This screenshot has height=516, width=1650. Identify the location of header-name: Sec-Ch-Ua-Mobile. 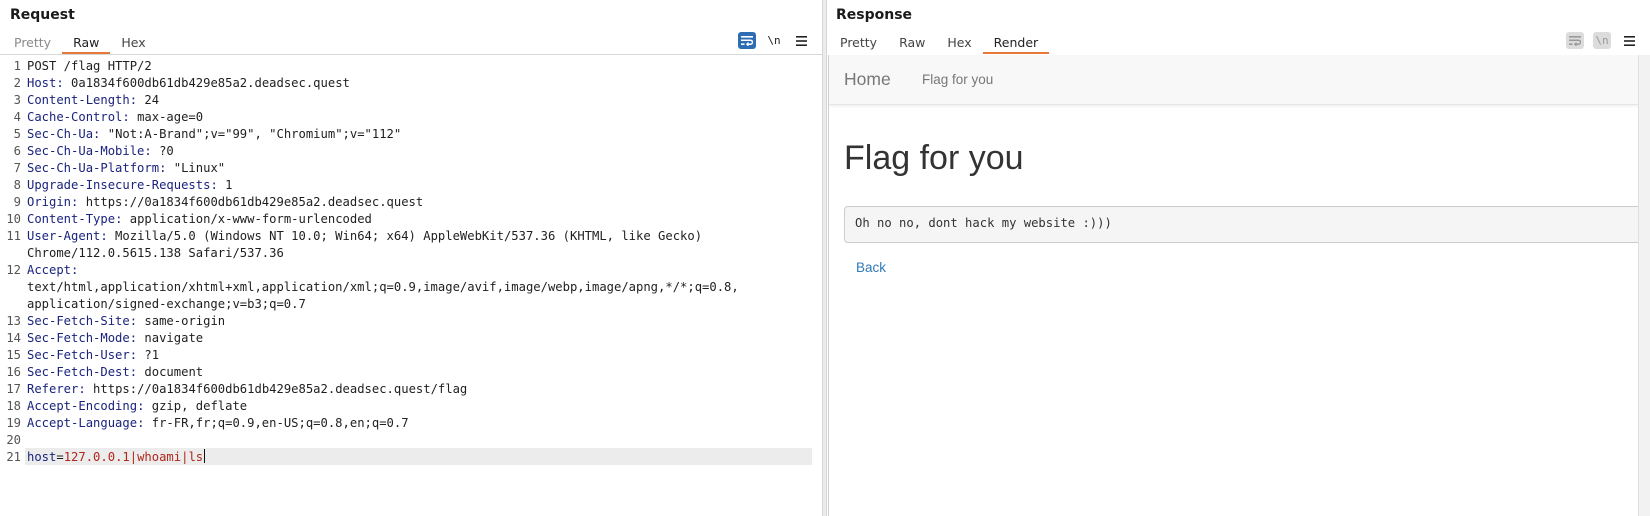
(86, 151).